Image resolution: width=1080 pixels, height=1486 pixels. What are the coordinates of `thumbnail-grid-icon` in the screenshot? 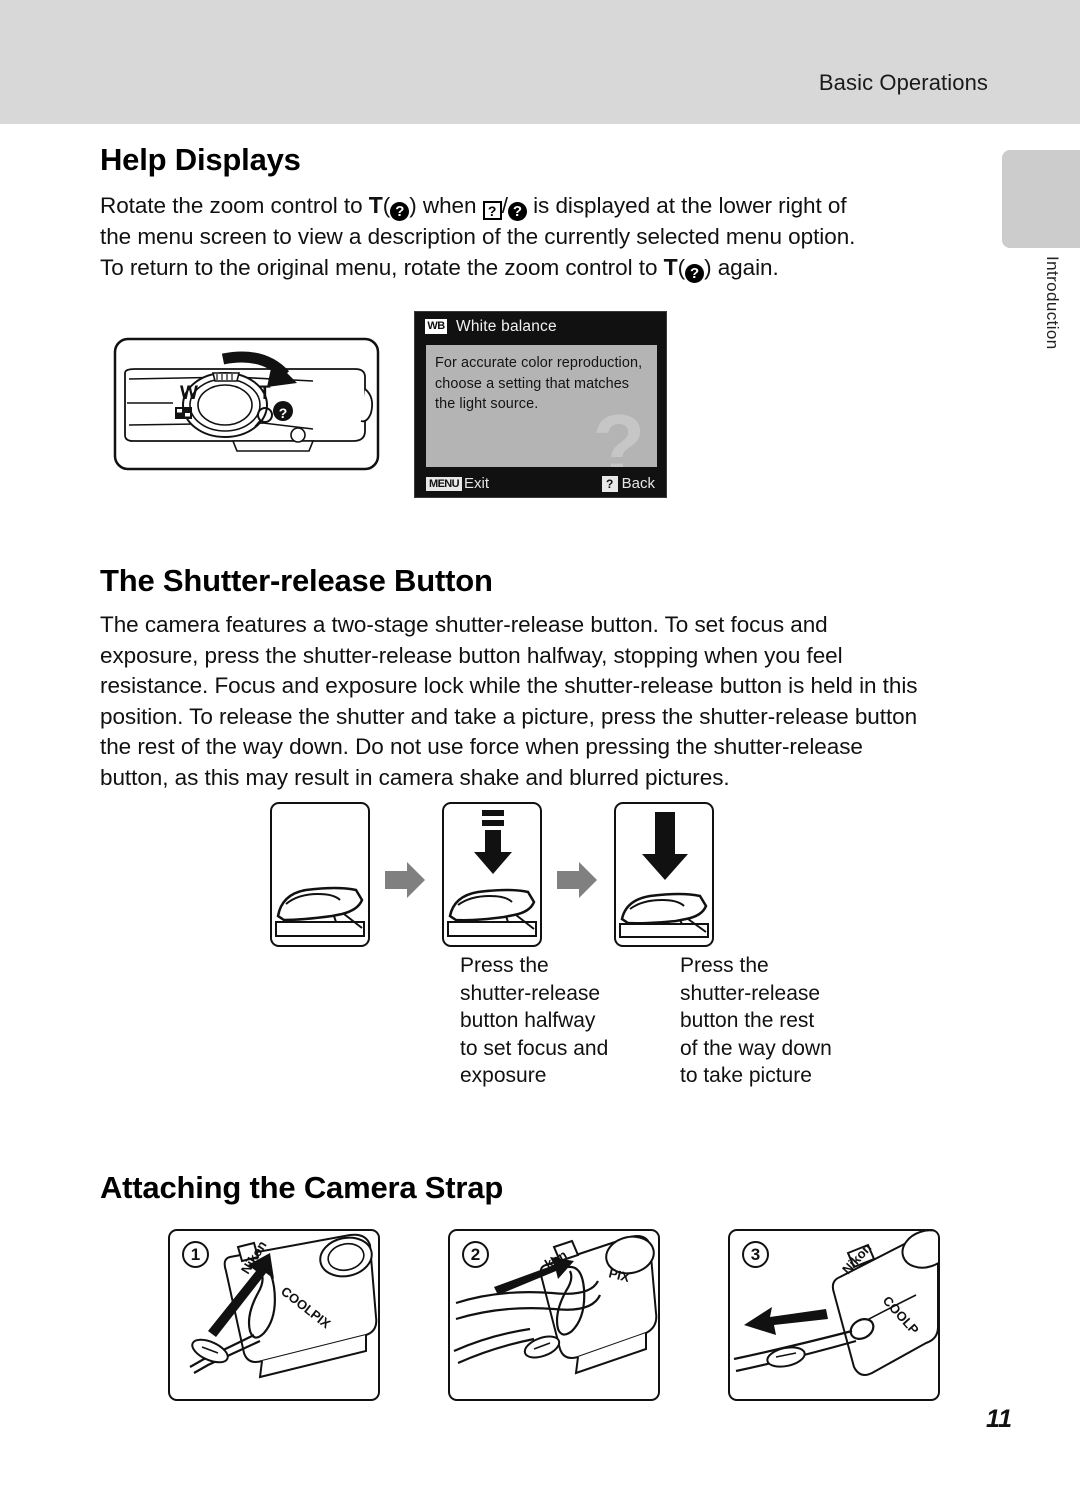 It's located at (183, 413).